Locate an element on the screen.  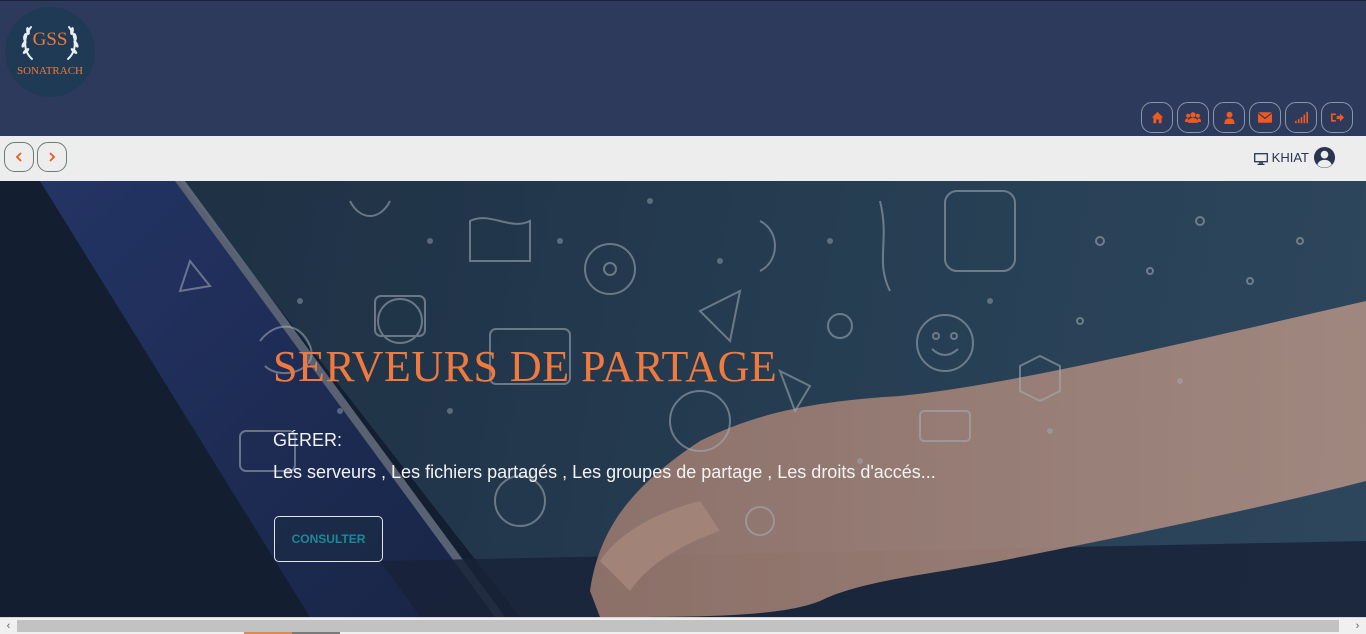
user-button is located at coordinates (1229, 117).